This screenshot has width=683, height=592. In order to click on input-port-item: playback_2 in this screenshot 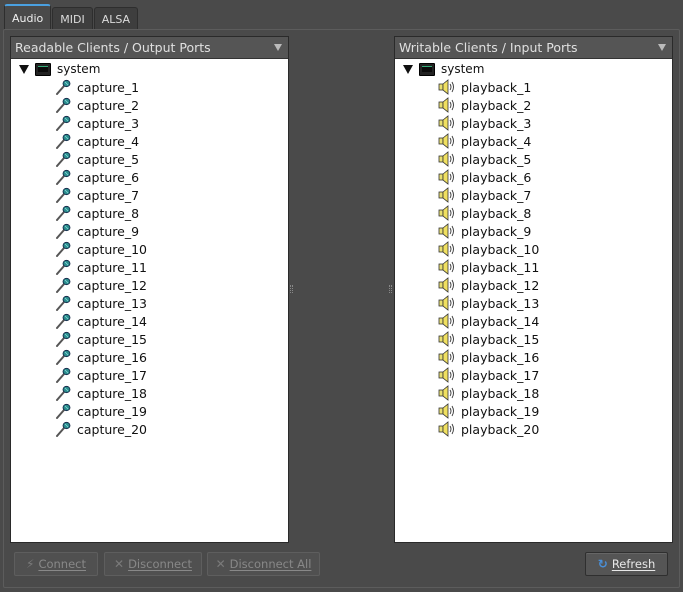, I will do `click(533, 105)`.